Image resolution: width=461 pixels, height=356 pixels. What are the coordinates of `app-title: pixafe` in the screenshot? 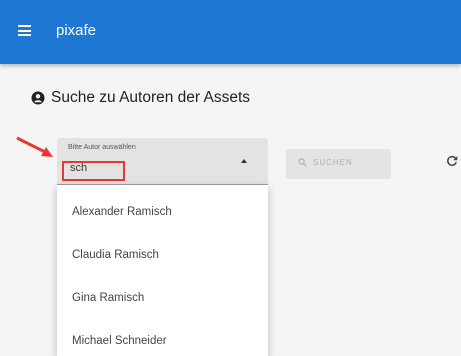 It's located at (76, 30).